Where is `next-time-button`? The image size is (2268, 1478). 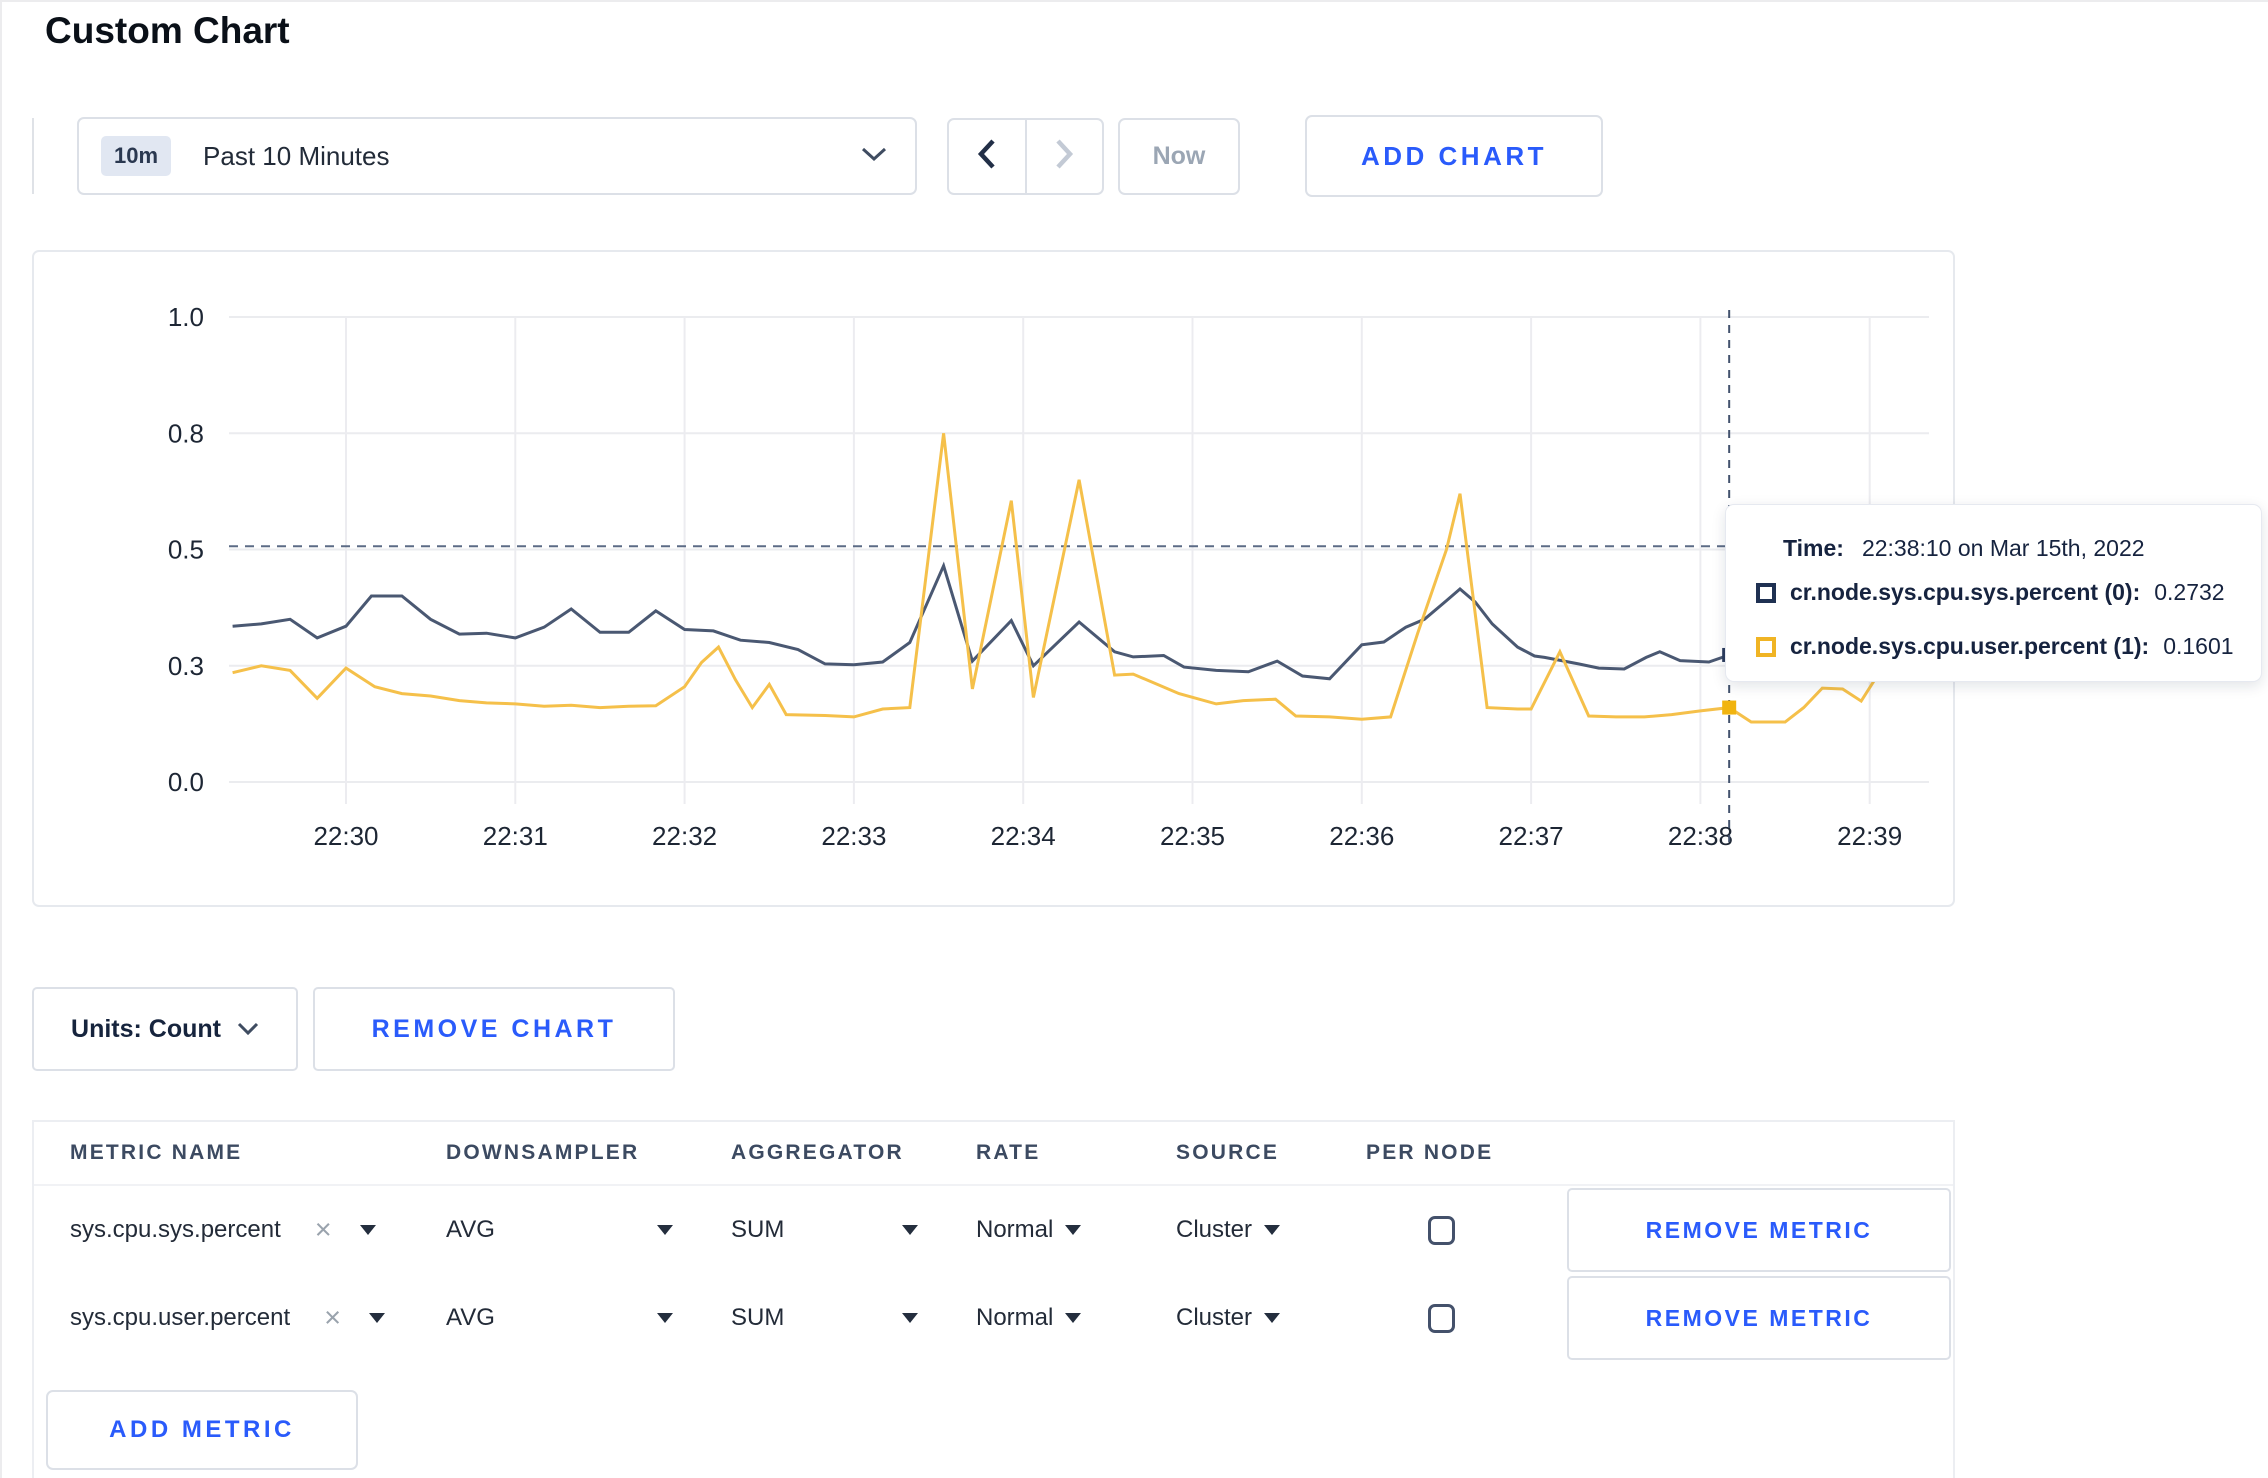
next-time-button is located at coordinates (1063, 156).